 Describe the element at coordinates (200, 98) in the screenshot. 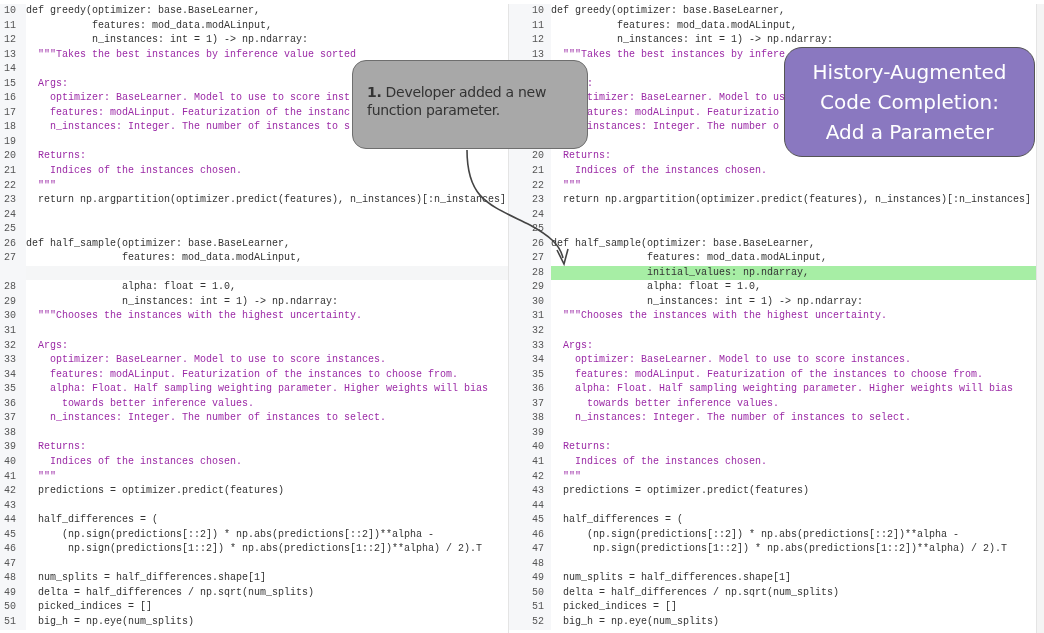

I see `code-line: optimizer: BaseLearner. Model to use to score inst` at that location.